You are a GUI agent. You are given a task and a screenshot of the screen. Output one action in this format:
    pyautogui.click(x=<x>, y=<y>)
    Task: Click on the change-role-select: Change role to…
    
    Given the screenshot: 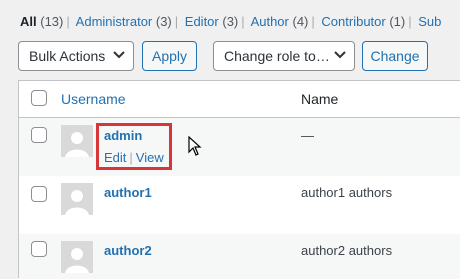 What is the action you would take?
    pyautogui.click(x=284, y=56)
    